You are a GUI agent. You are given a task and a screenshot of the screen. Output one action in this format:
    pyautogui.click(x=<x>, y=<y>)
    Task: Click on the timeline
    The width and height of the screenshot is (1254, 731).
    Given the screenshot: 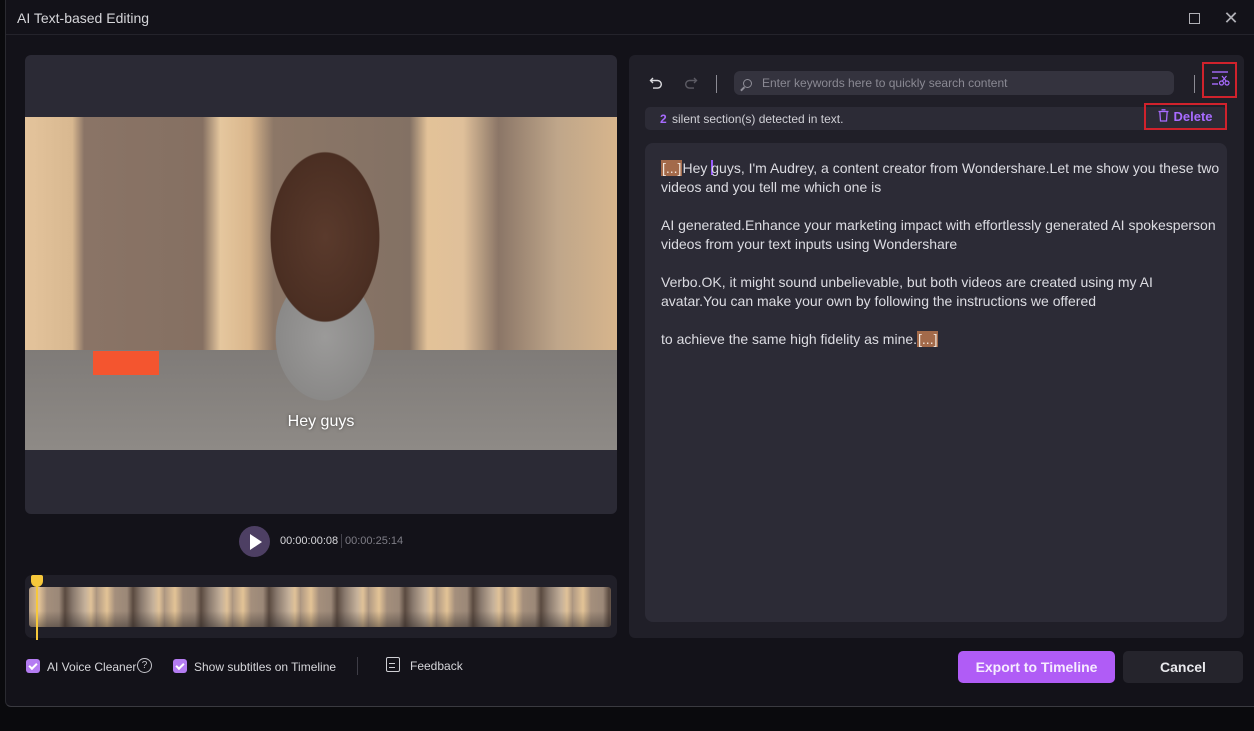 What is the action you would take?
    pyautogui.click(x=321, y=607)
    